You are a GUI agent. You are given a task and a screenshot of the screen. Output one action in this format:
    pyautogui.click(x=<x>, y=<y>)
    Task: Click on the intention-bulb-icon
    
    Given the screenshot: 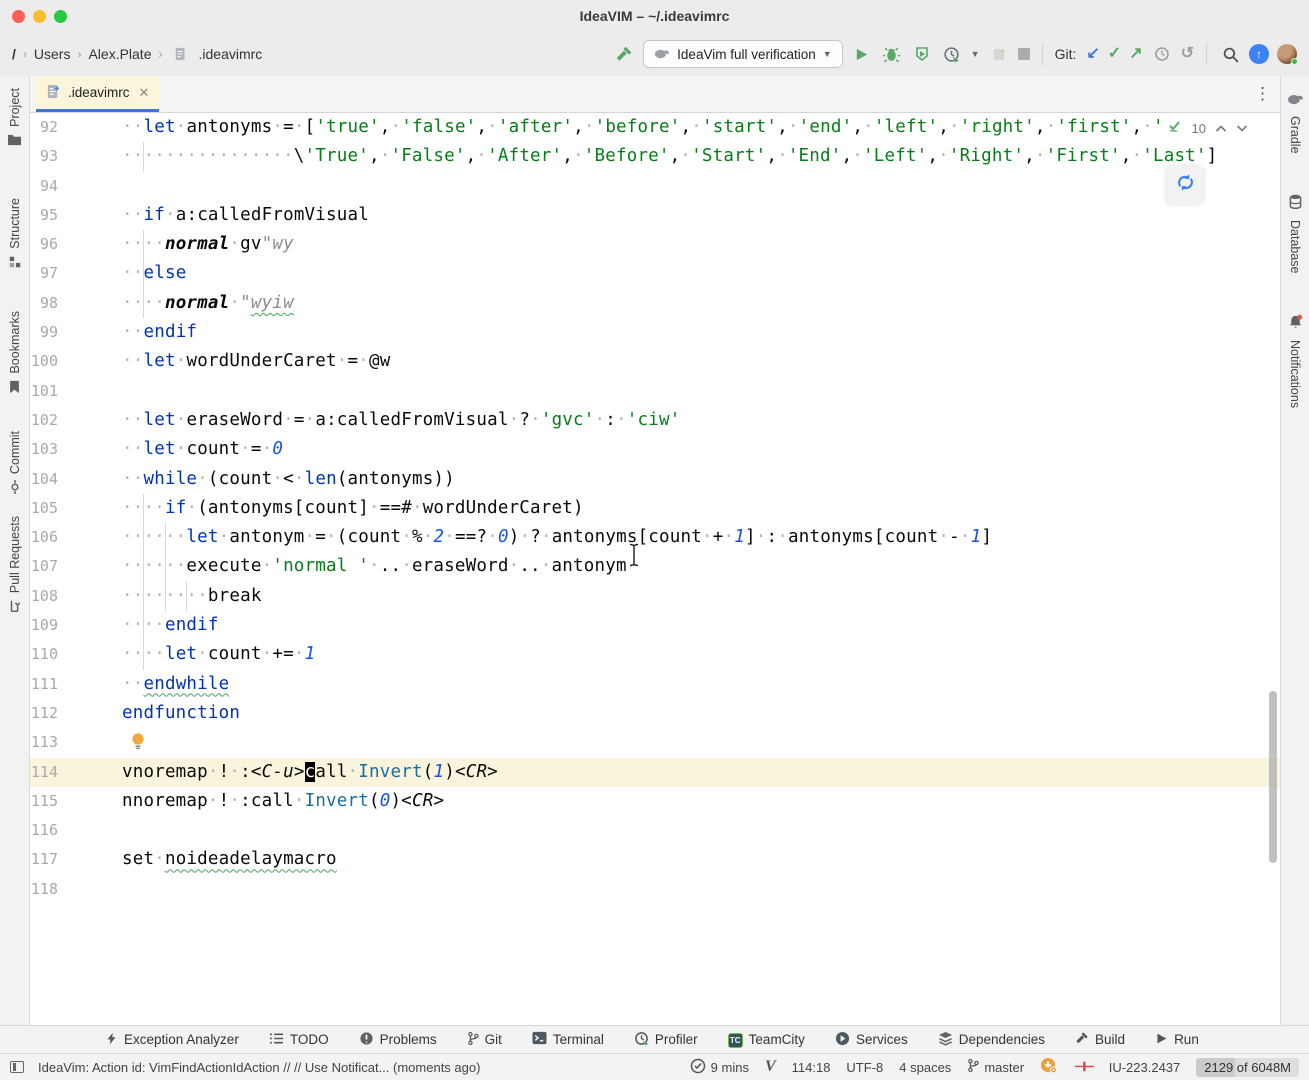 What is the action you would take?
    pyautogui.click(x=138, y=744)
    